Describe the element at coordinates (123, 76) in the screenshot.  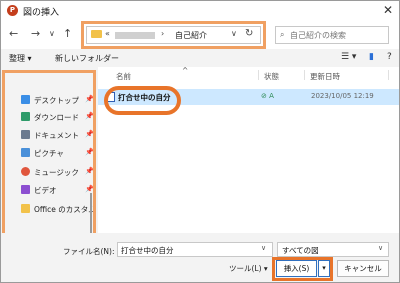
I see `column-header-name: 名前` at that location.